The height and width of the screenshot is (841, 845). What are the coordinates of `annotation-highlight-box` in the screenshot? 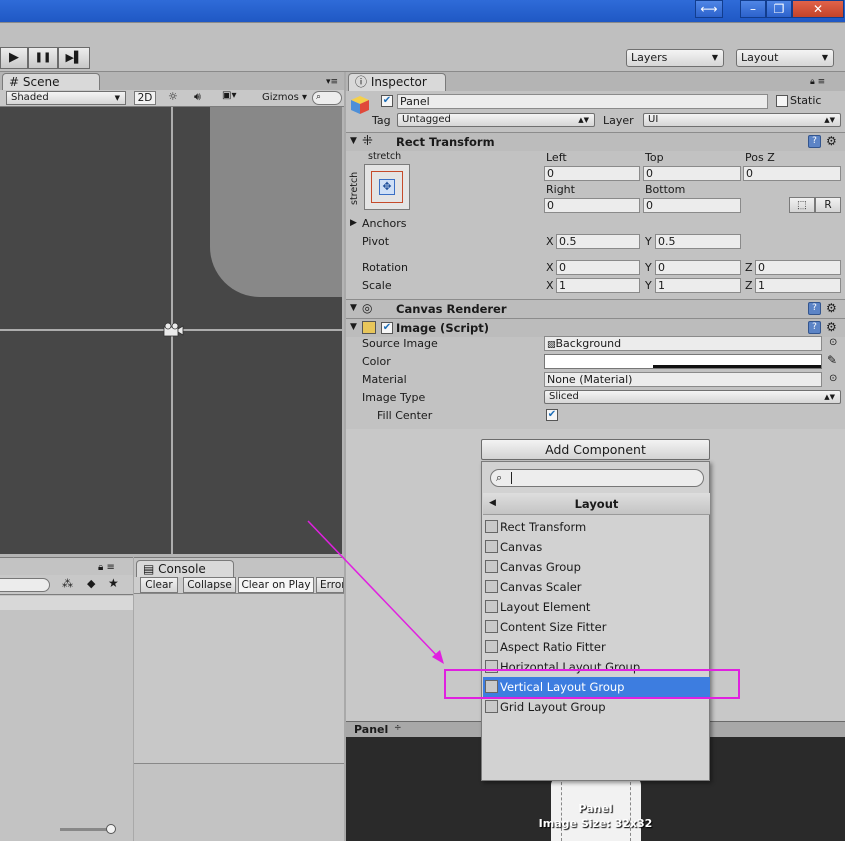 It's located at (592, 684).